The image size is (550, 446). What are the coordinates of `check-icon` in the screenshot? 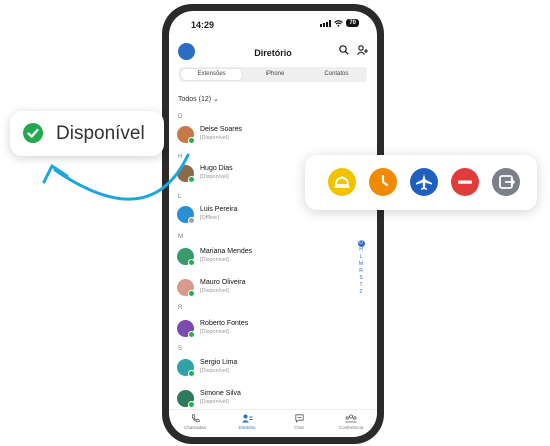 It's located at (33, 133).